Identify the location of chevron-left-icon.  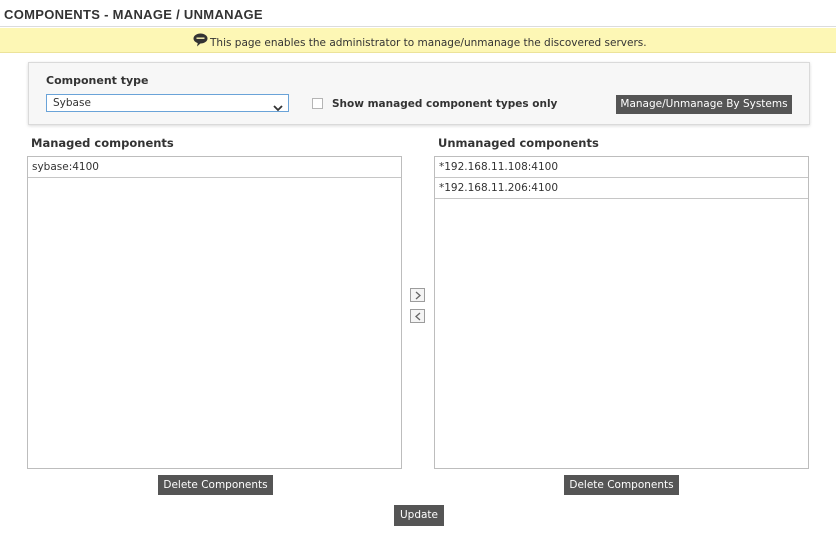
(418, 316).